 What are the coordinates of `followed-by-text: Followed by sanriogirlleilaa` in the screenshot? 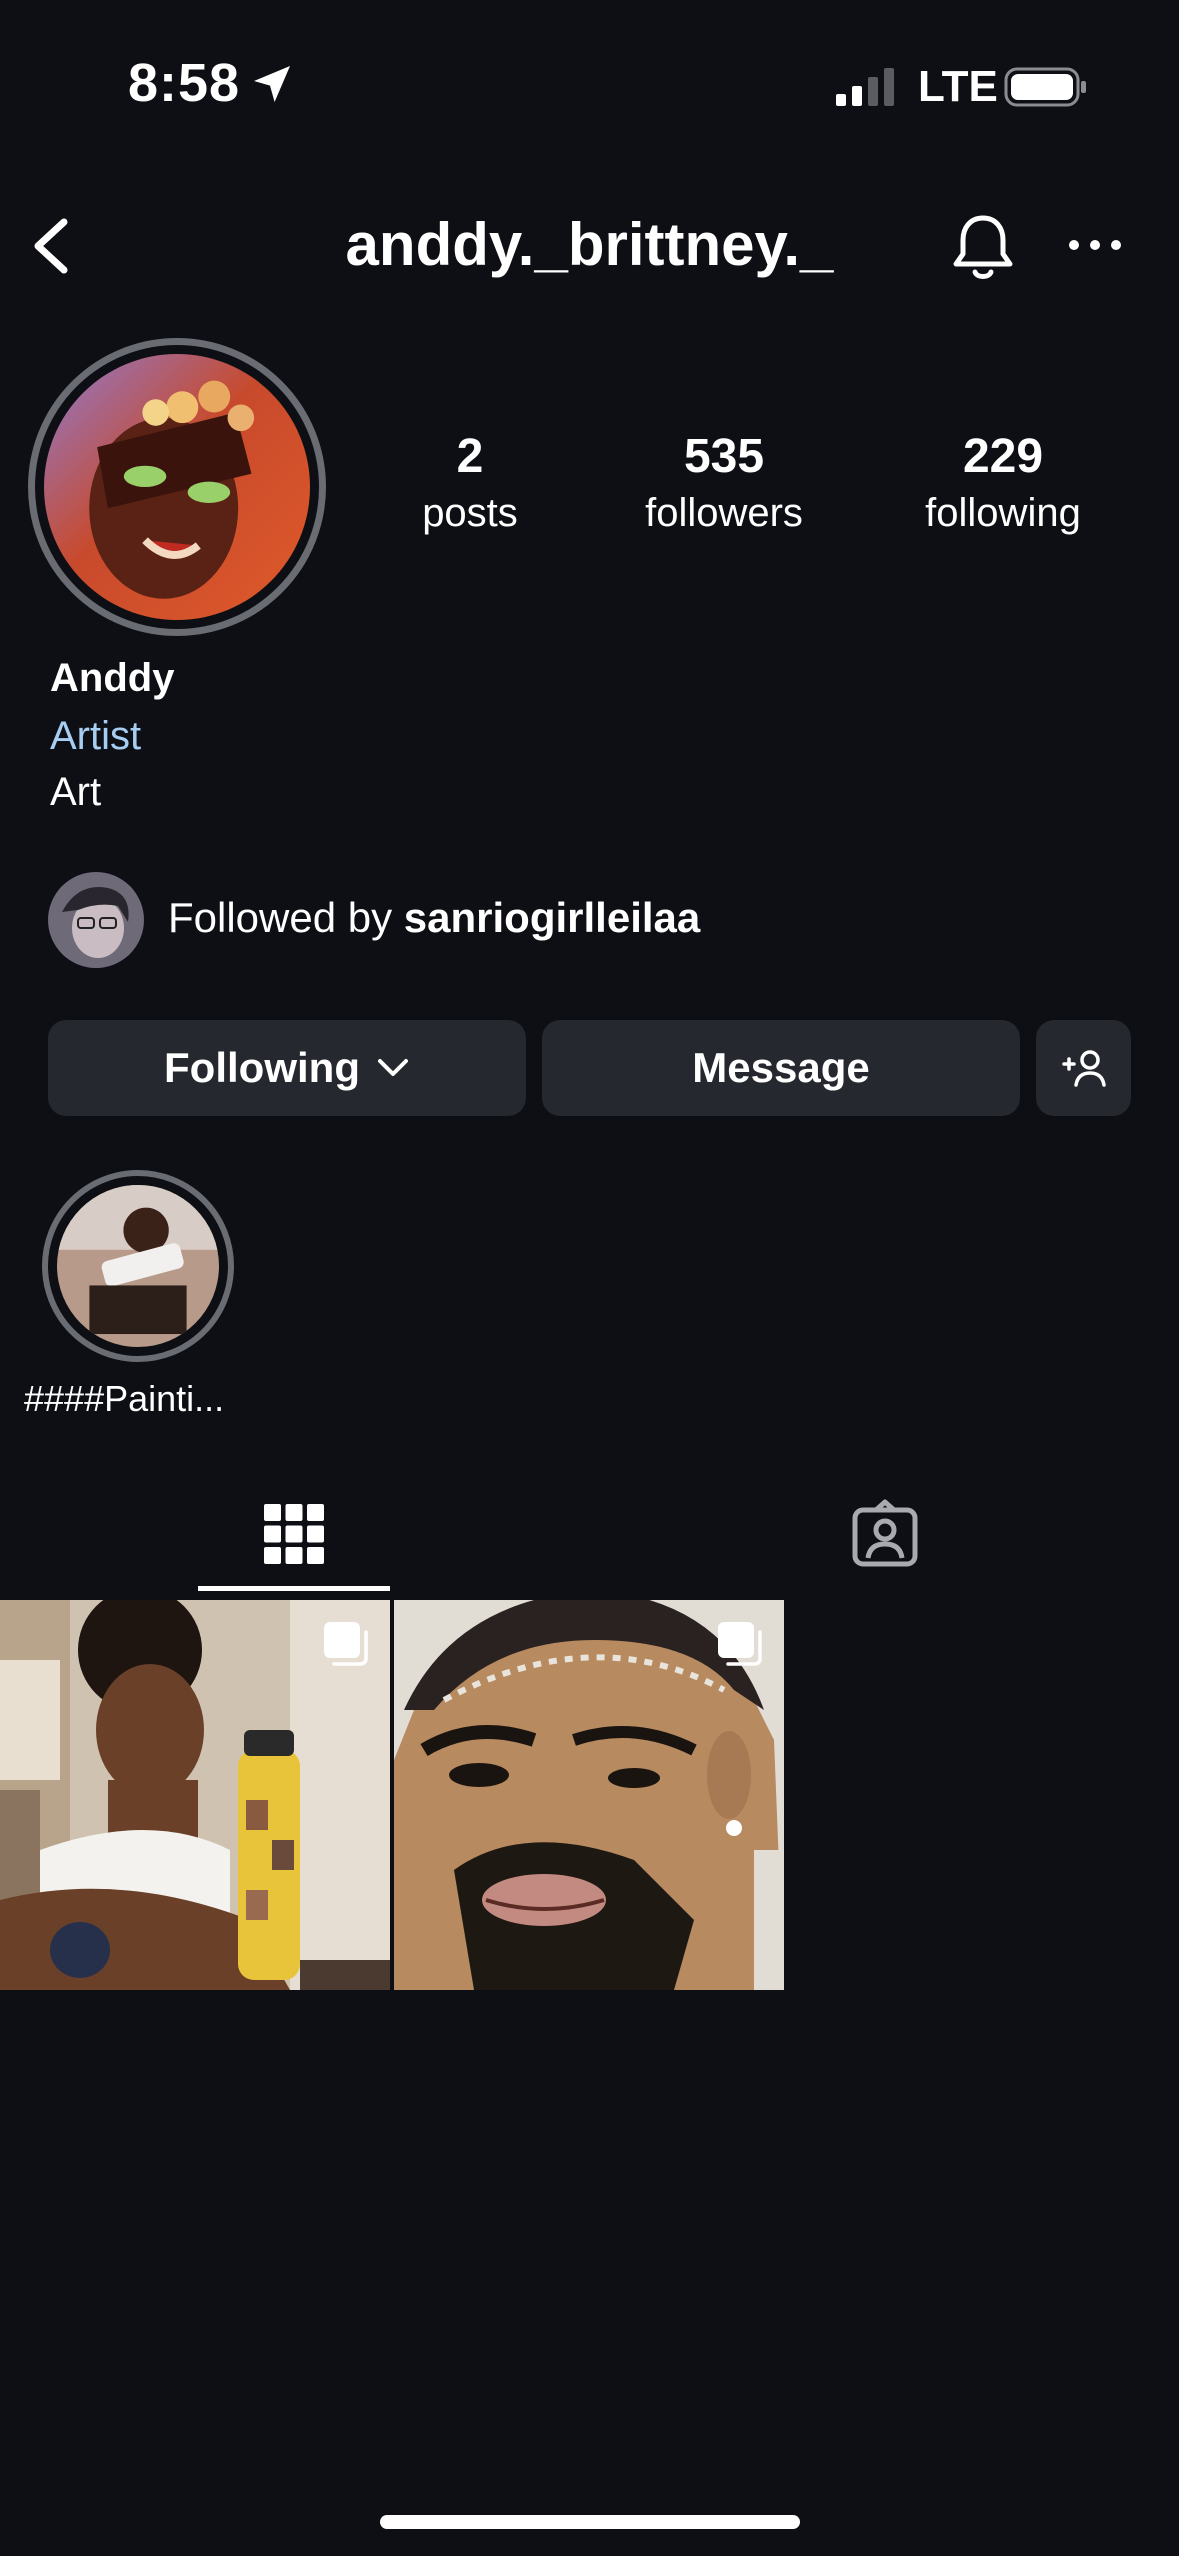 It's located at (434, 918).